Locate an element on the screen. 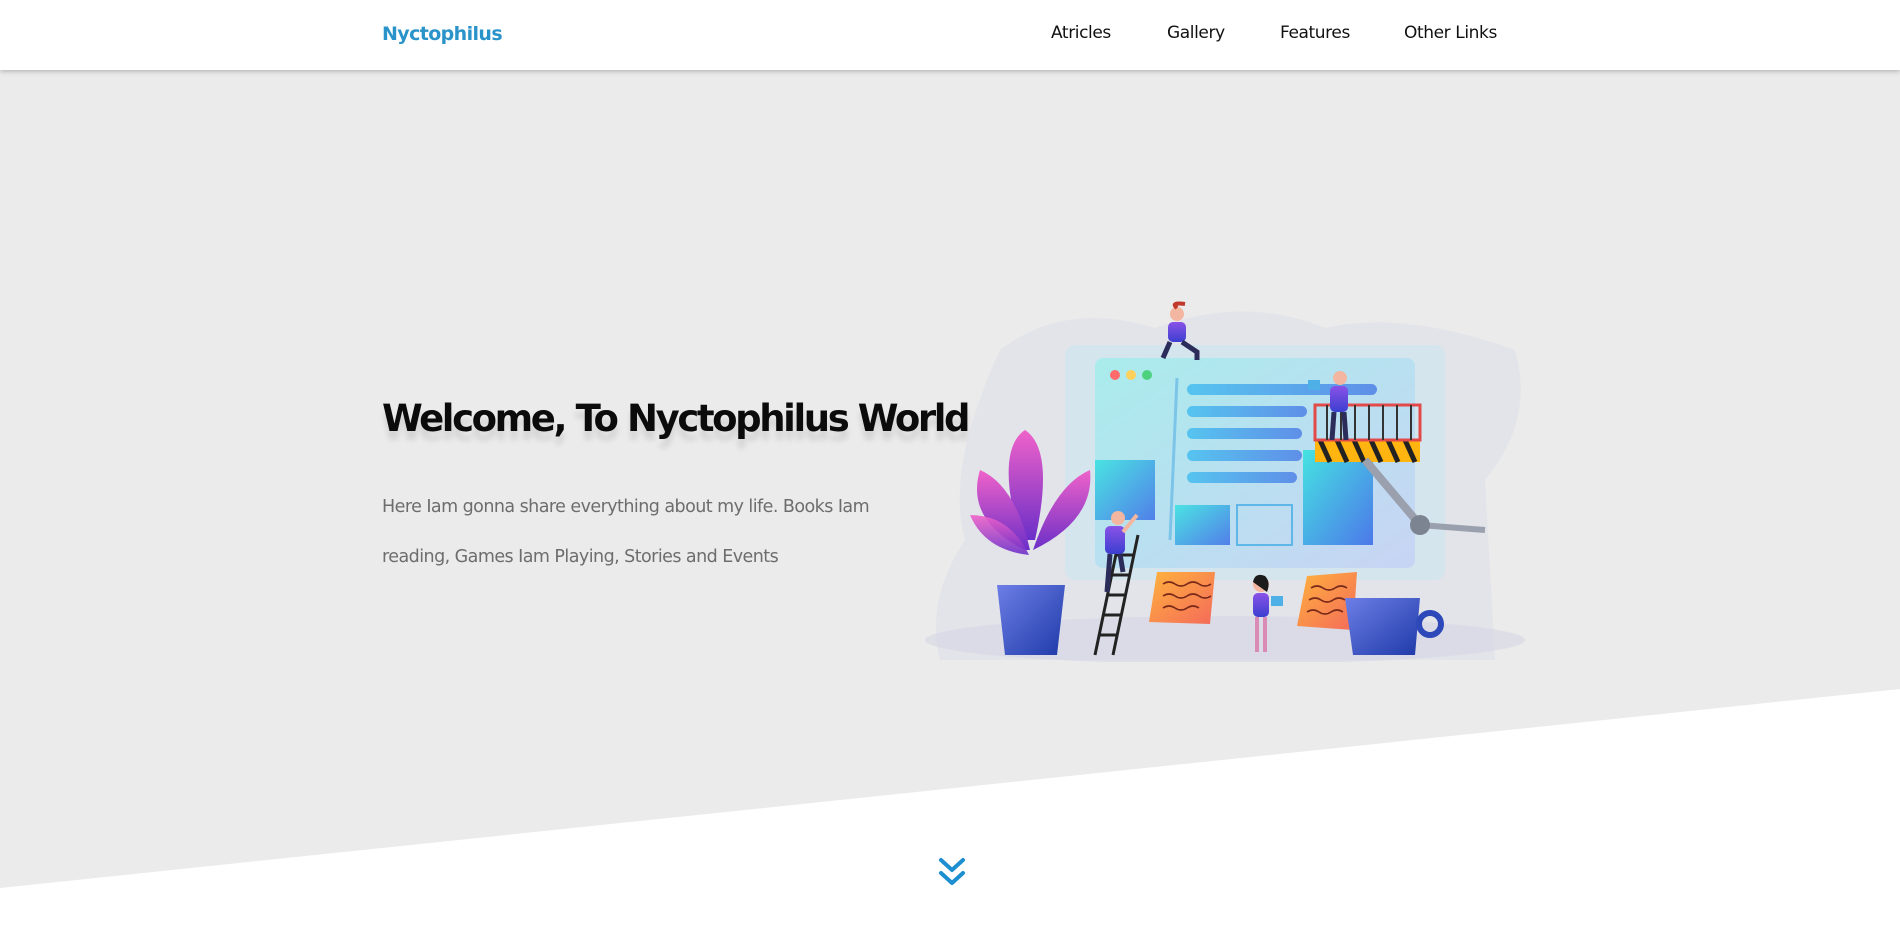 The image size is (1900, 934). hero-illustration is located at coordinates (1225, 481).